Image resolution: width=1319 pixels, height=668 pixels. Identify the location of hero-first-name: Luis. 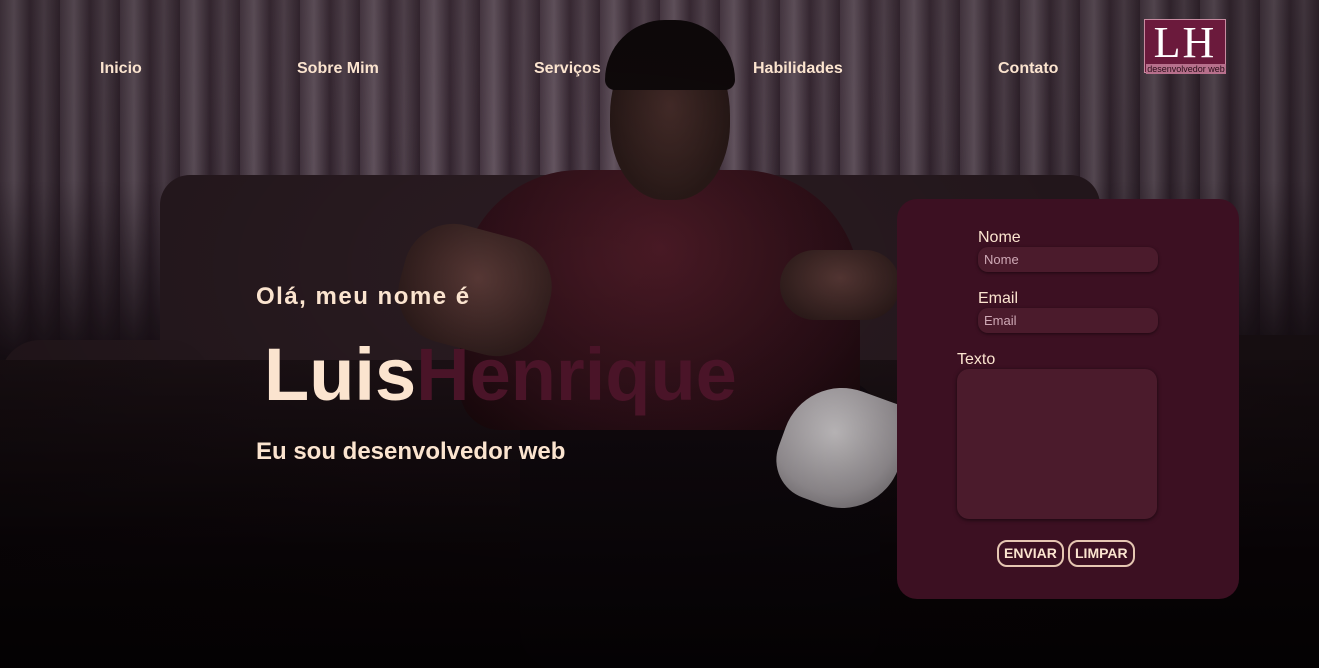
(340, 374).